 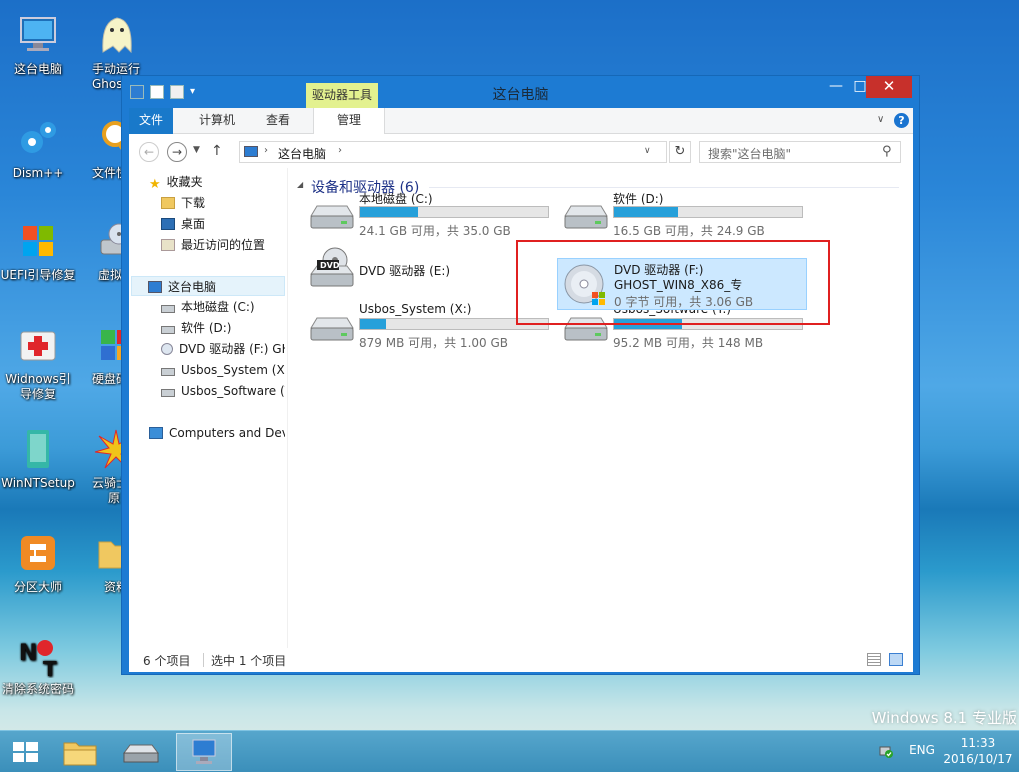 I want to click on desktop-icon-this-pc: 这台电脑, so click(x=38, y=44).